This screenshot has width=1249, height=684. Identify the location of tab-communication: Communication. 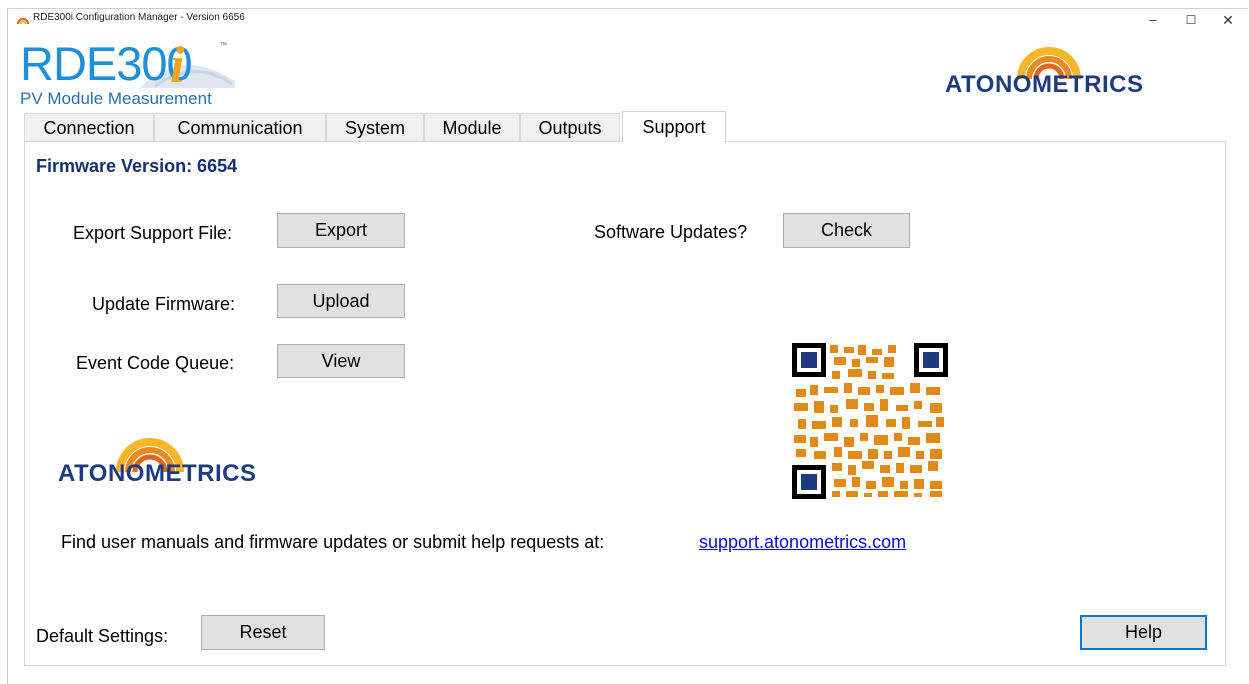
(240, 127).